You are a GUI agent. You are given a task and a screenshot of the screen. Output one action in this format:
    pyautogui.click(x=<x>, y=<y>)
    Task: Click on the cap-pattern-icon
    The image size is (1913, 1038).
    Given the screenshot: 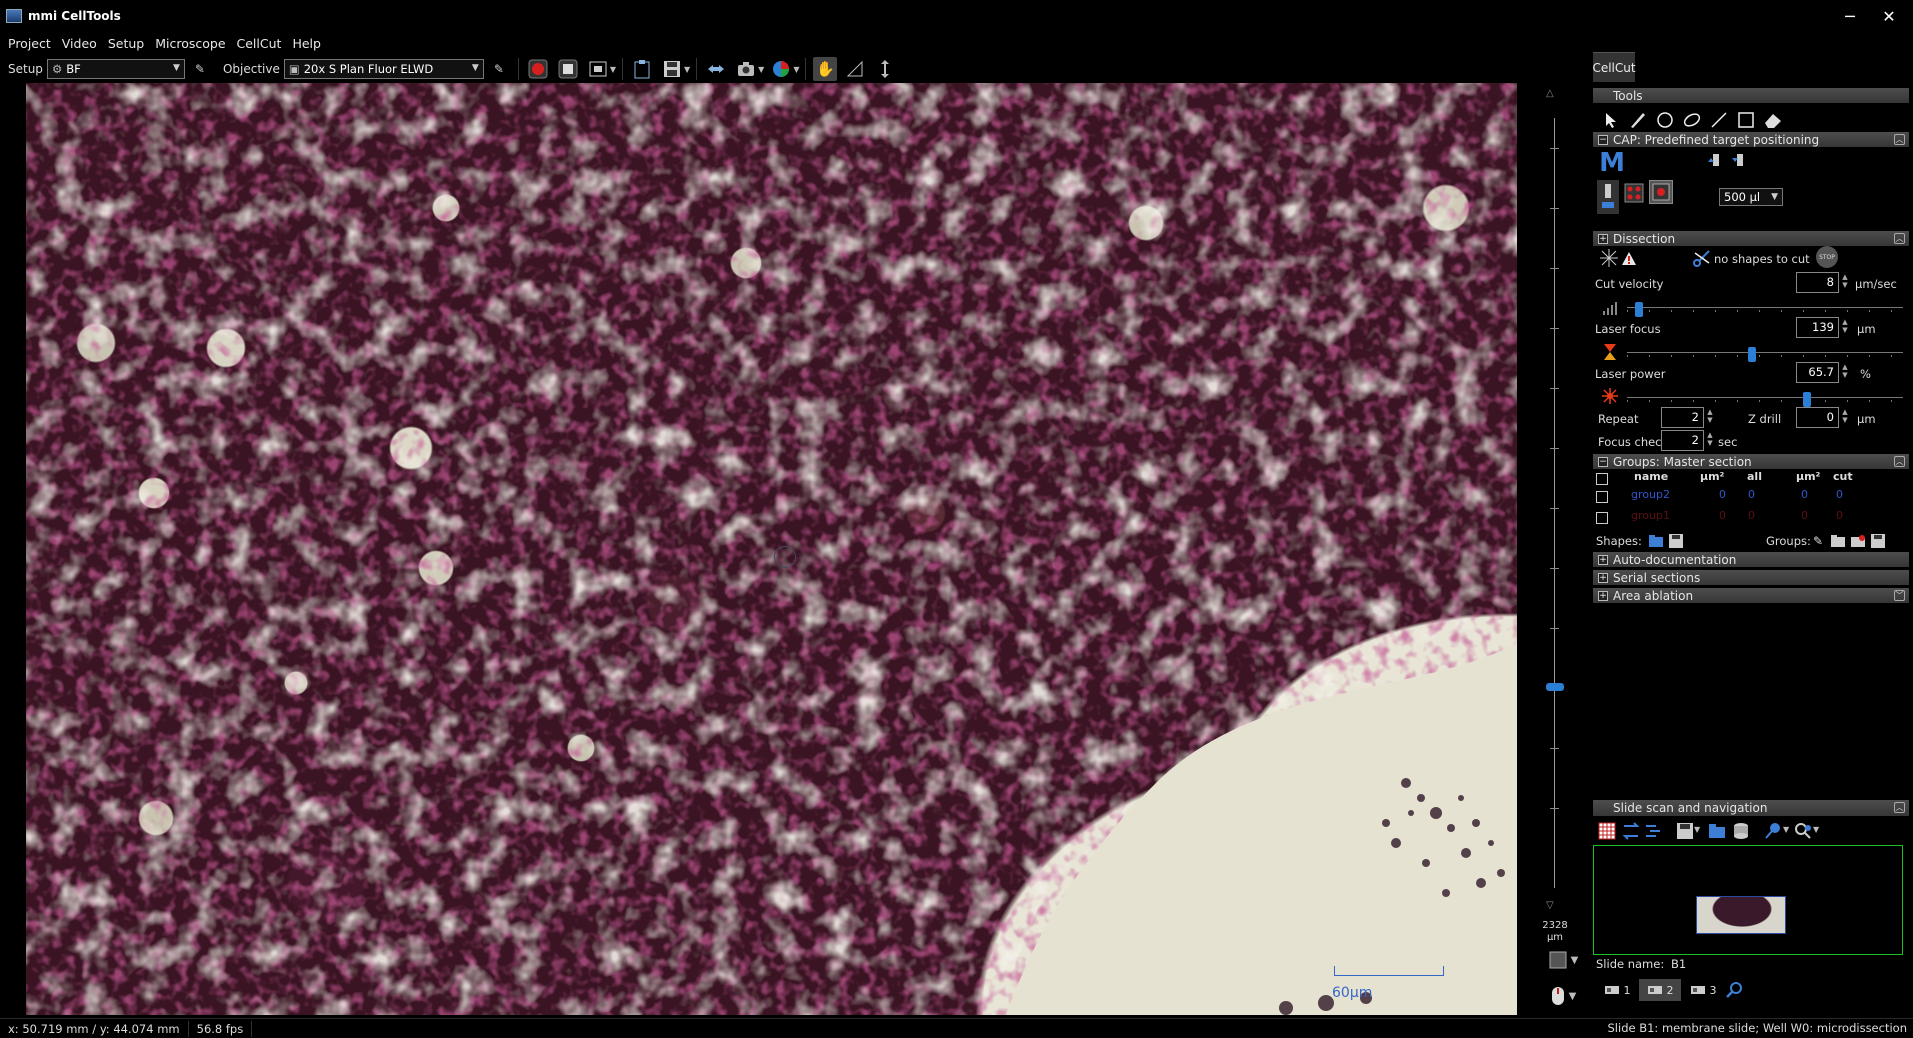 What is the action you would take?
    pyautogui.click(x=1634, y=193)
    